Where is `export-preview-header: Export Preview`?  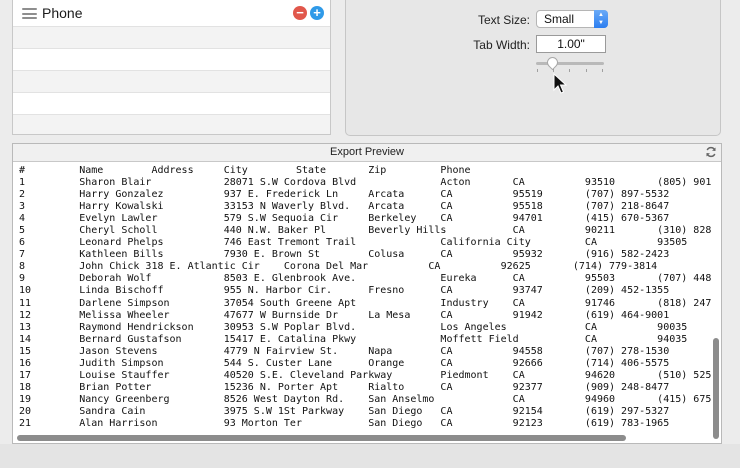
export-preview-header: Export Preview is located at coordinates (367, 153).